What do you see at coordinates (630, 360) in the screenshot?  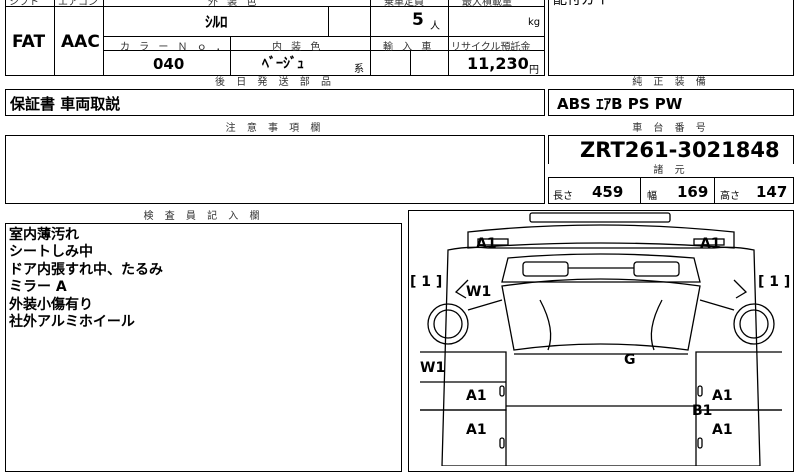 I see `mark-g-roof: G` at bounding box center [630, 360].